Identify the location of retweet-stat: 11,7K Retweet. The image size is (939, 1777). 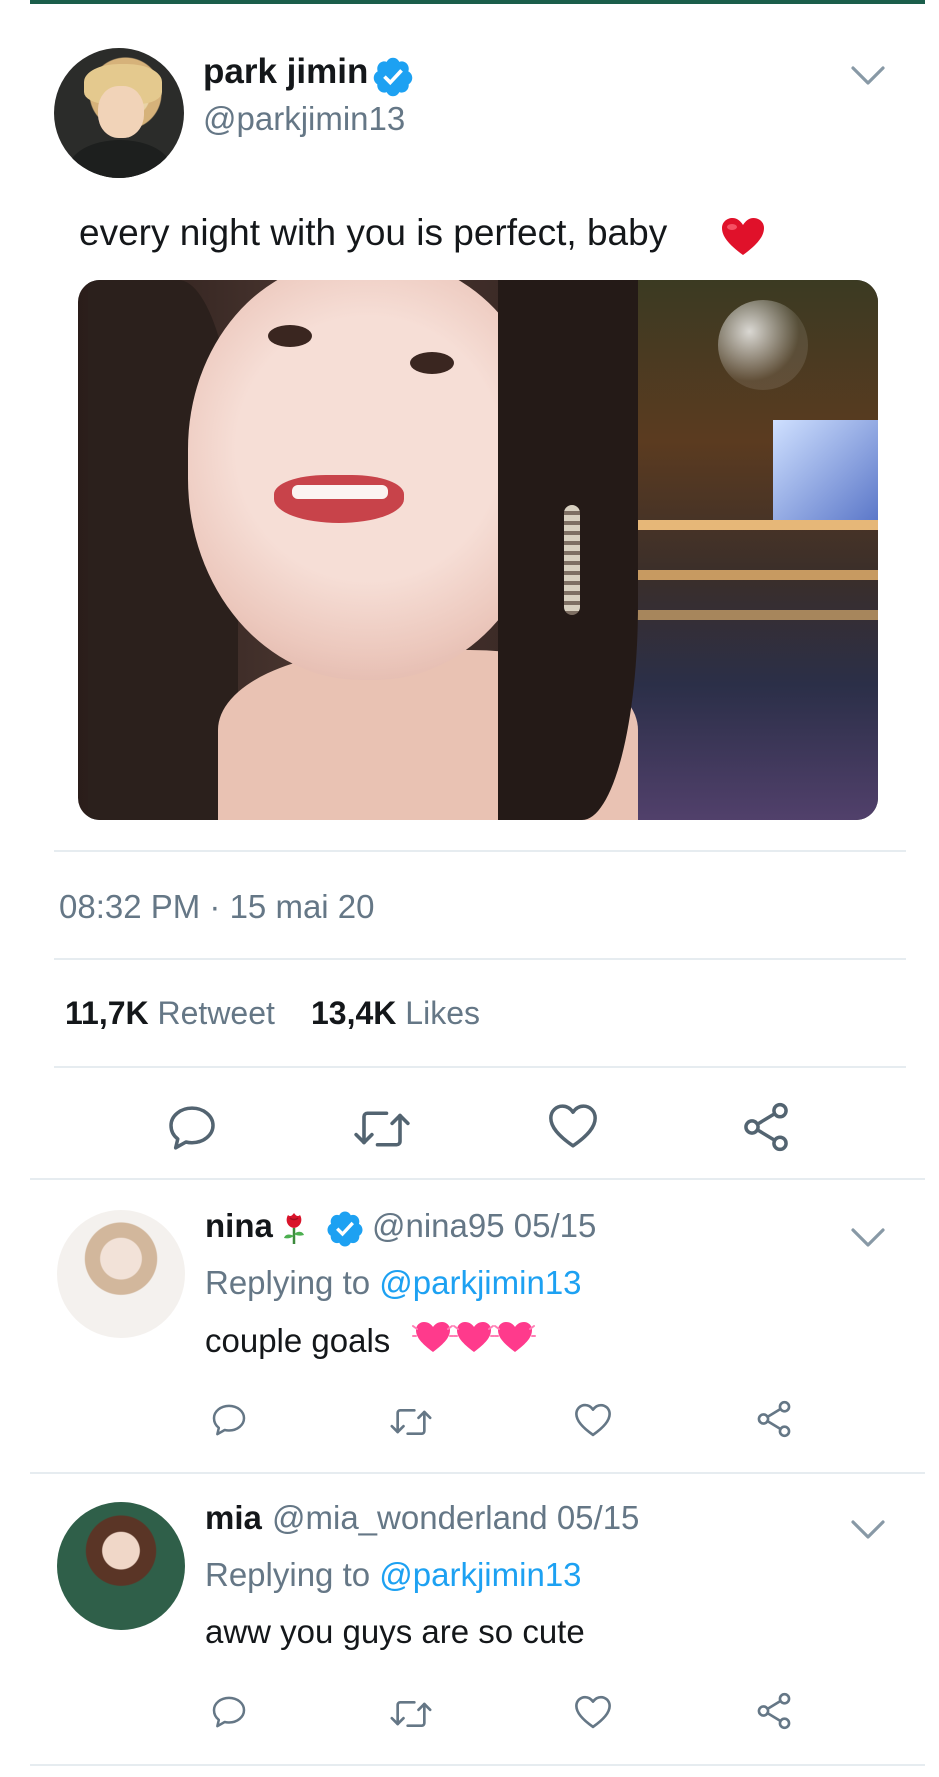
(170, 1013).